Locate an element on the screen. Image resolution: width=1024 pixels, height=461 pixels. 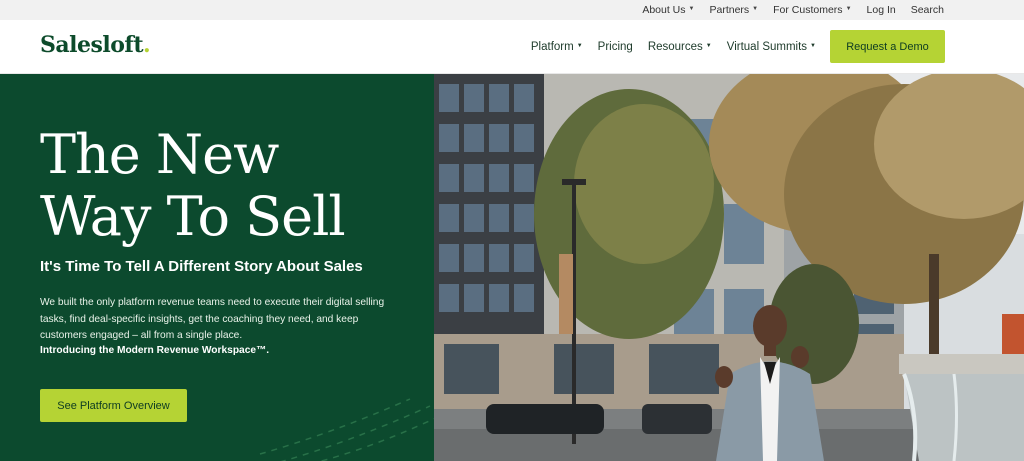
nav-resources: Resources ▼ is located at coordinates (680, 47).